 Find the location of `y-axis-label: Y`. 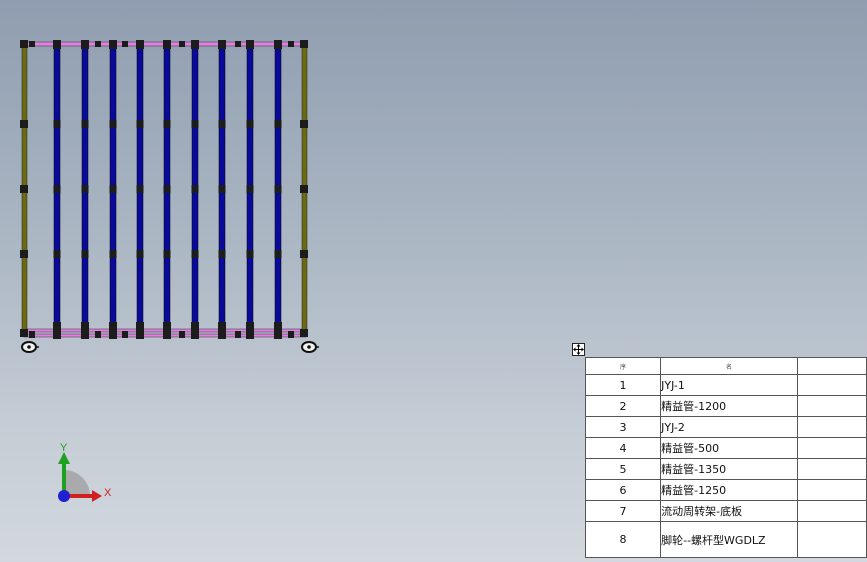

y-axis-label: Y is located at coordinates (64, 448).